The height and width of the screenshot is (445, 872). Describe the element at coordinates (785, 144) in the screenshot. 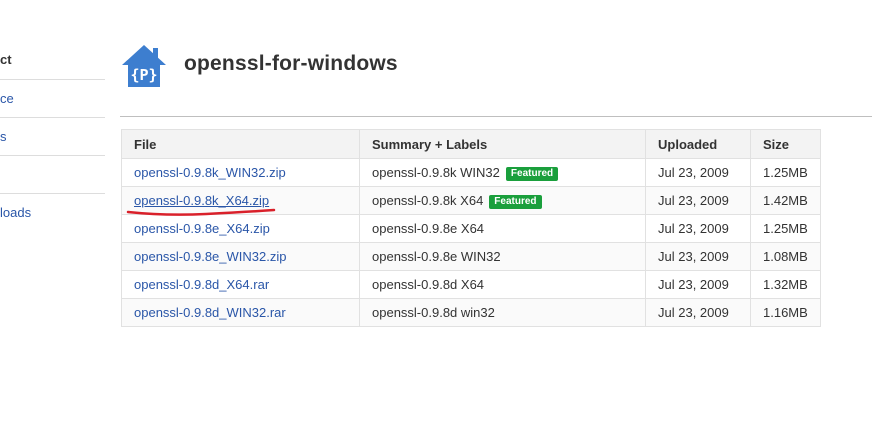

I see `column-header-size: Size` at that location.